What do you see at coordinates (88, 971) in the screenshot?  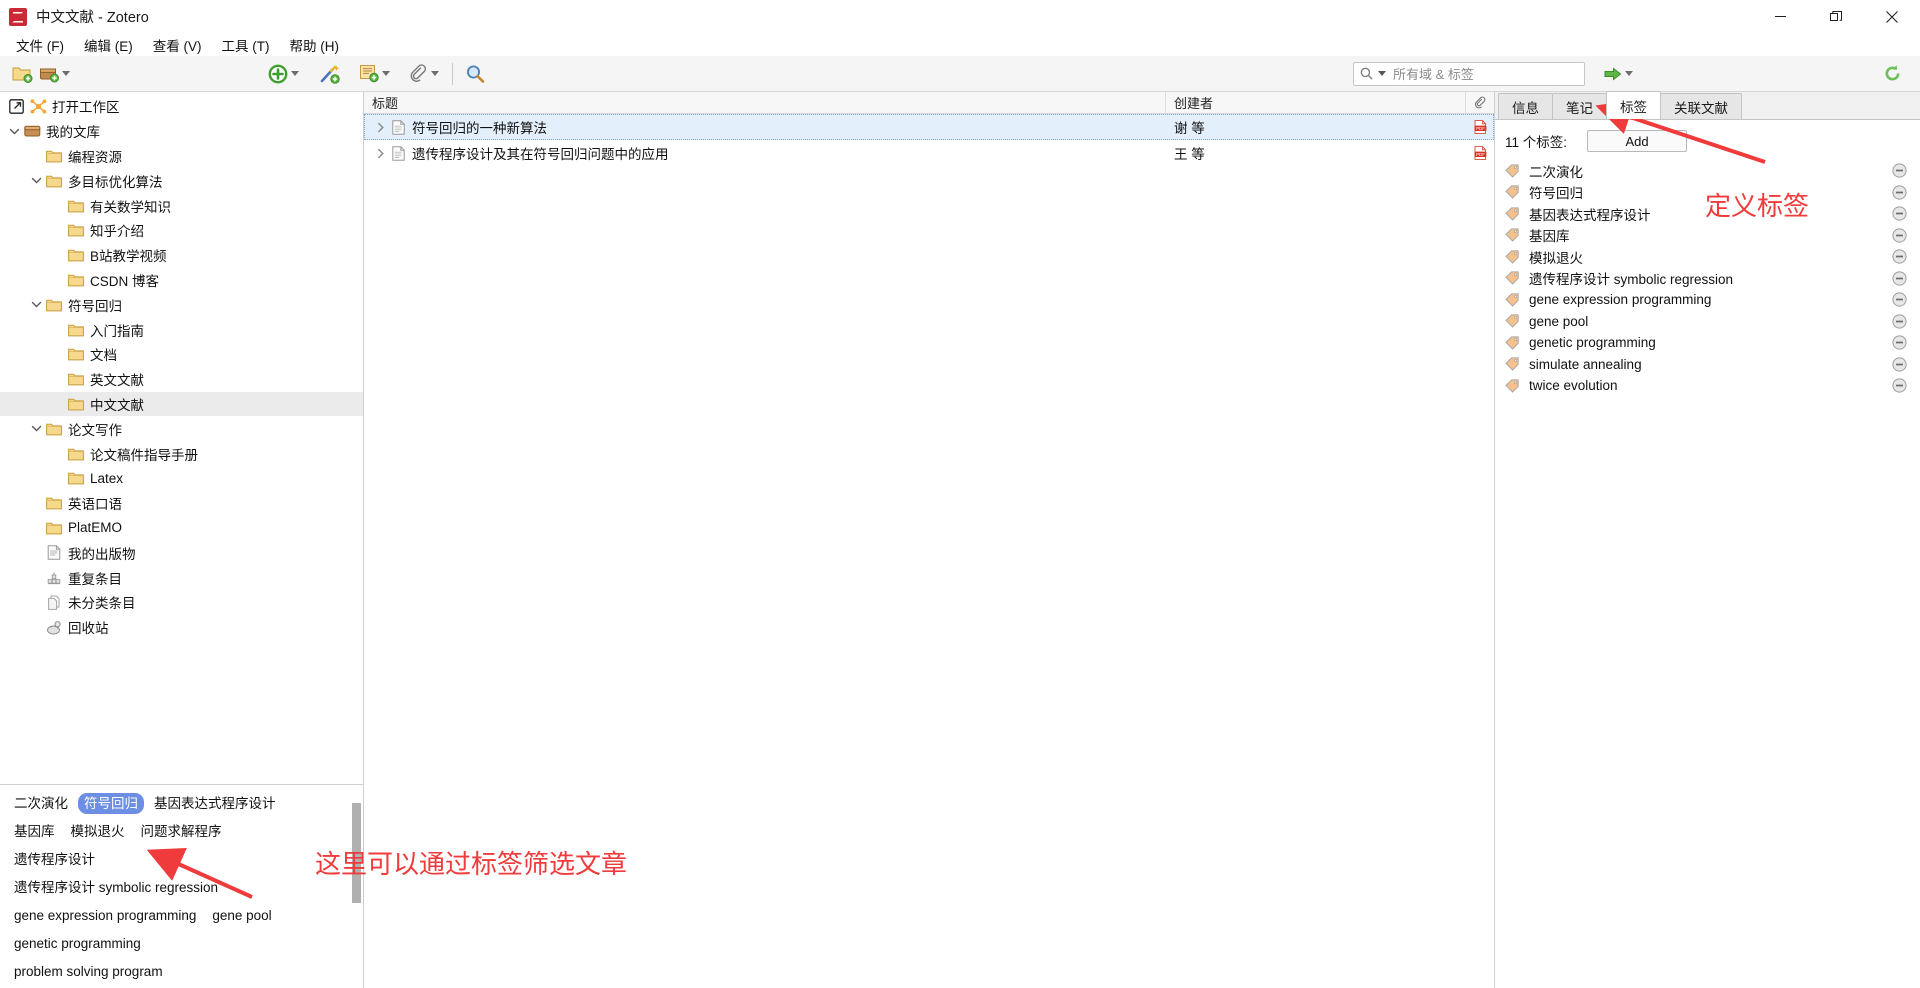 I see `tag-selector-chip: problem solving program` at bounding box center [88, 971].